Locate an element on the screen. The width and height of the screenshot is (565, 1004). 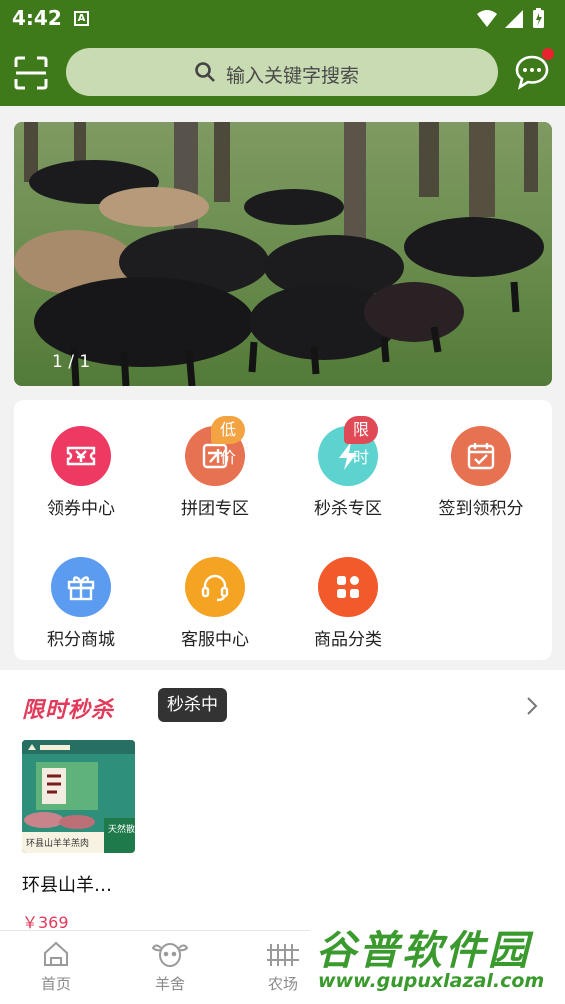
scan-icon is located at coordinates (31, 73).